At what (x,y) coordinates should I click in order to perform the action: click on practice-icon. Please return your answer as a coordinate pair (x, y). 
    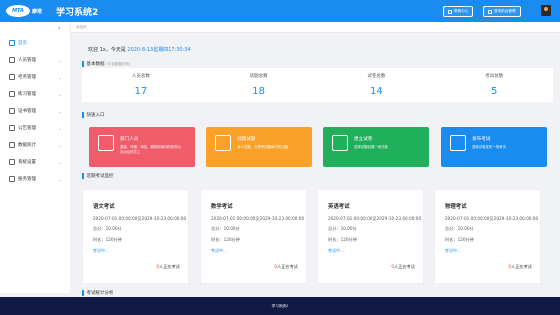
    Looking at the image, I should click on (12, 94).